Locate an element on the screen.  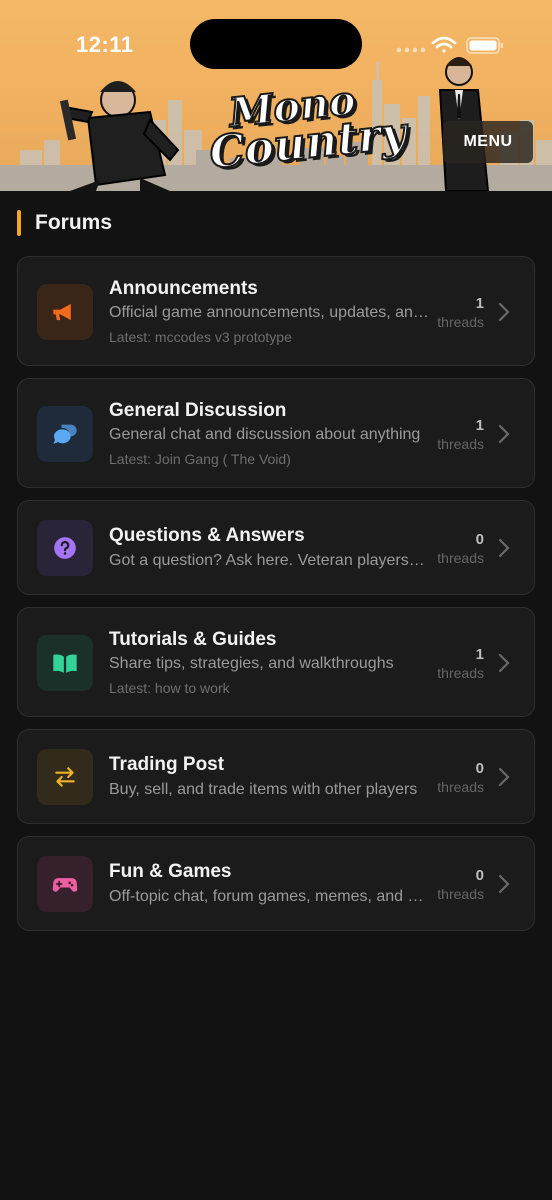
battery-icon is located at coordinates (484, 45).